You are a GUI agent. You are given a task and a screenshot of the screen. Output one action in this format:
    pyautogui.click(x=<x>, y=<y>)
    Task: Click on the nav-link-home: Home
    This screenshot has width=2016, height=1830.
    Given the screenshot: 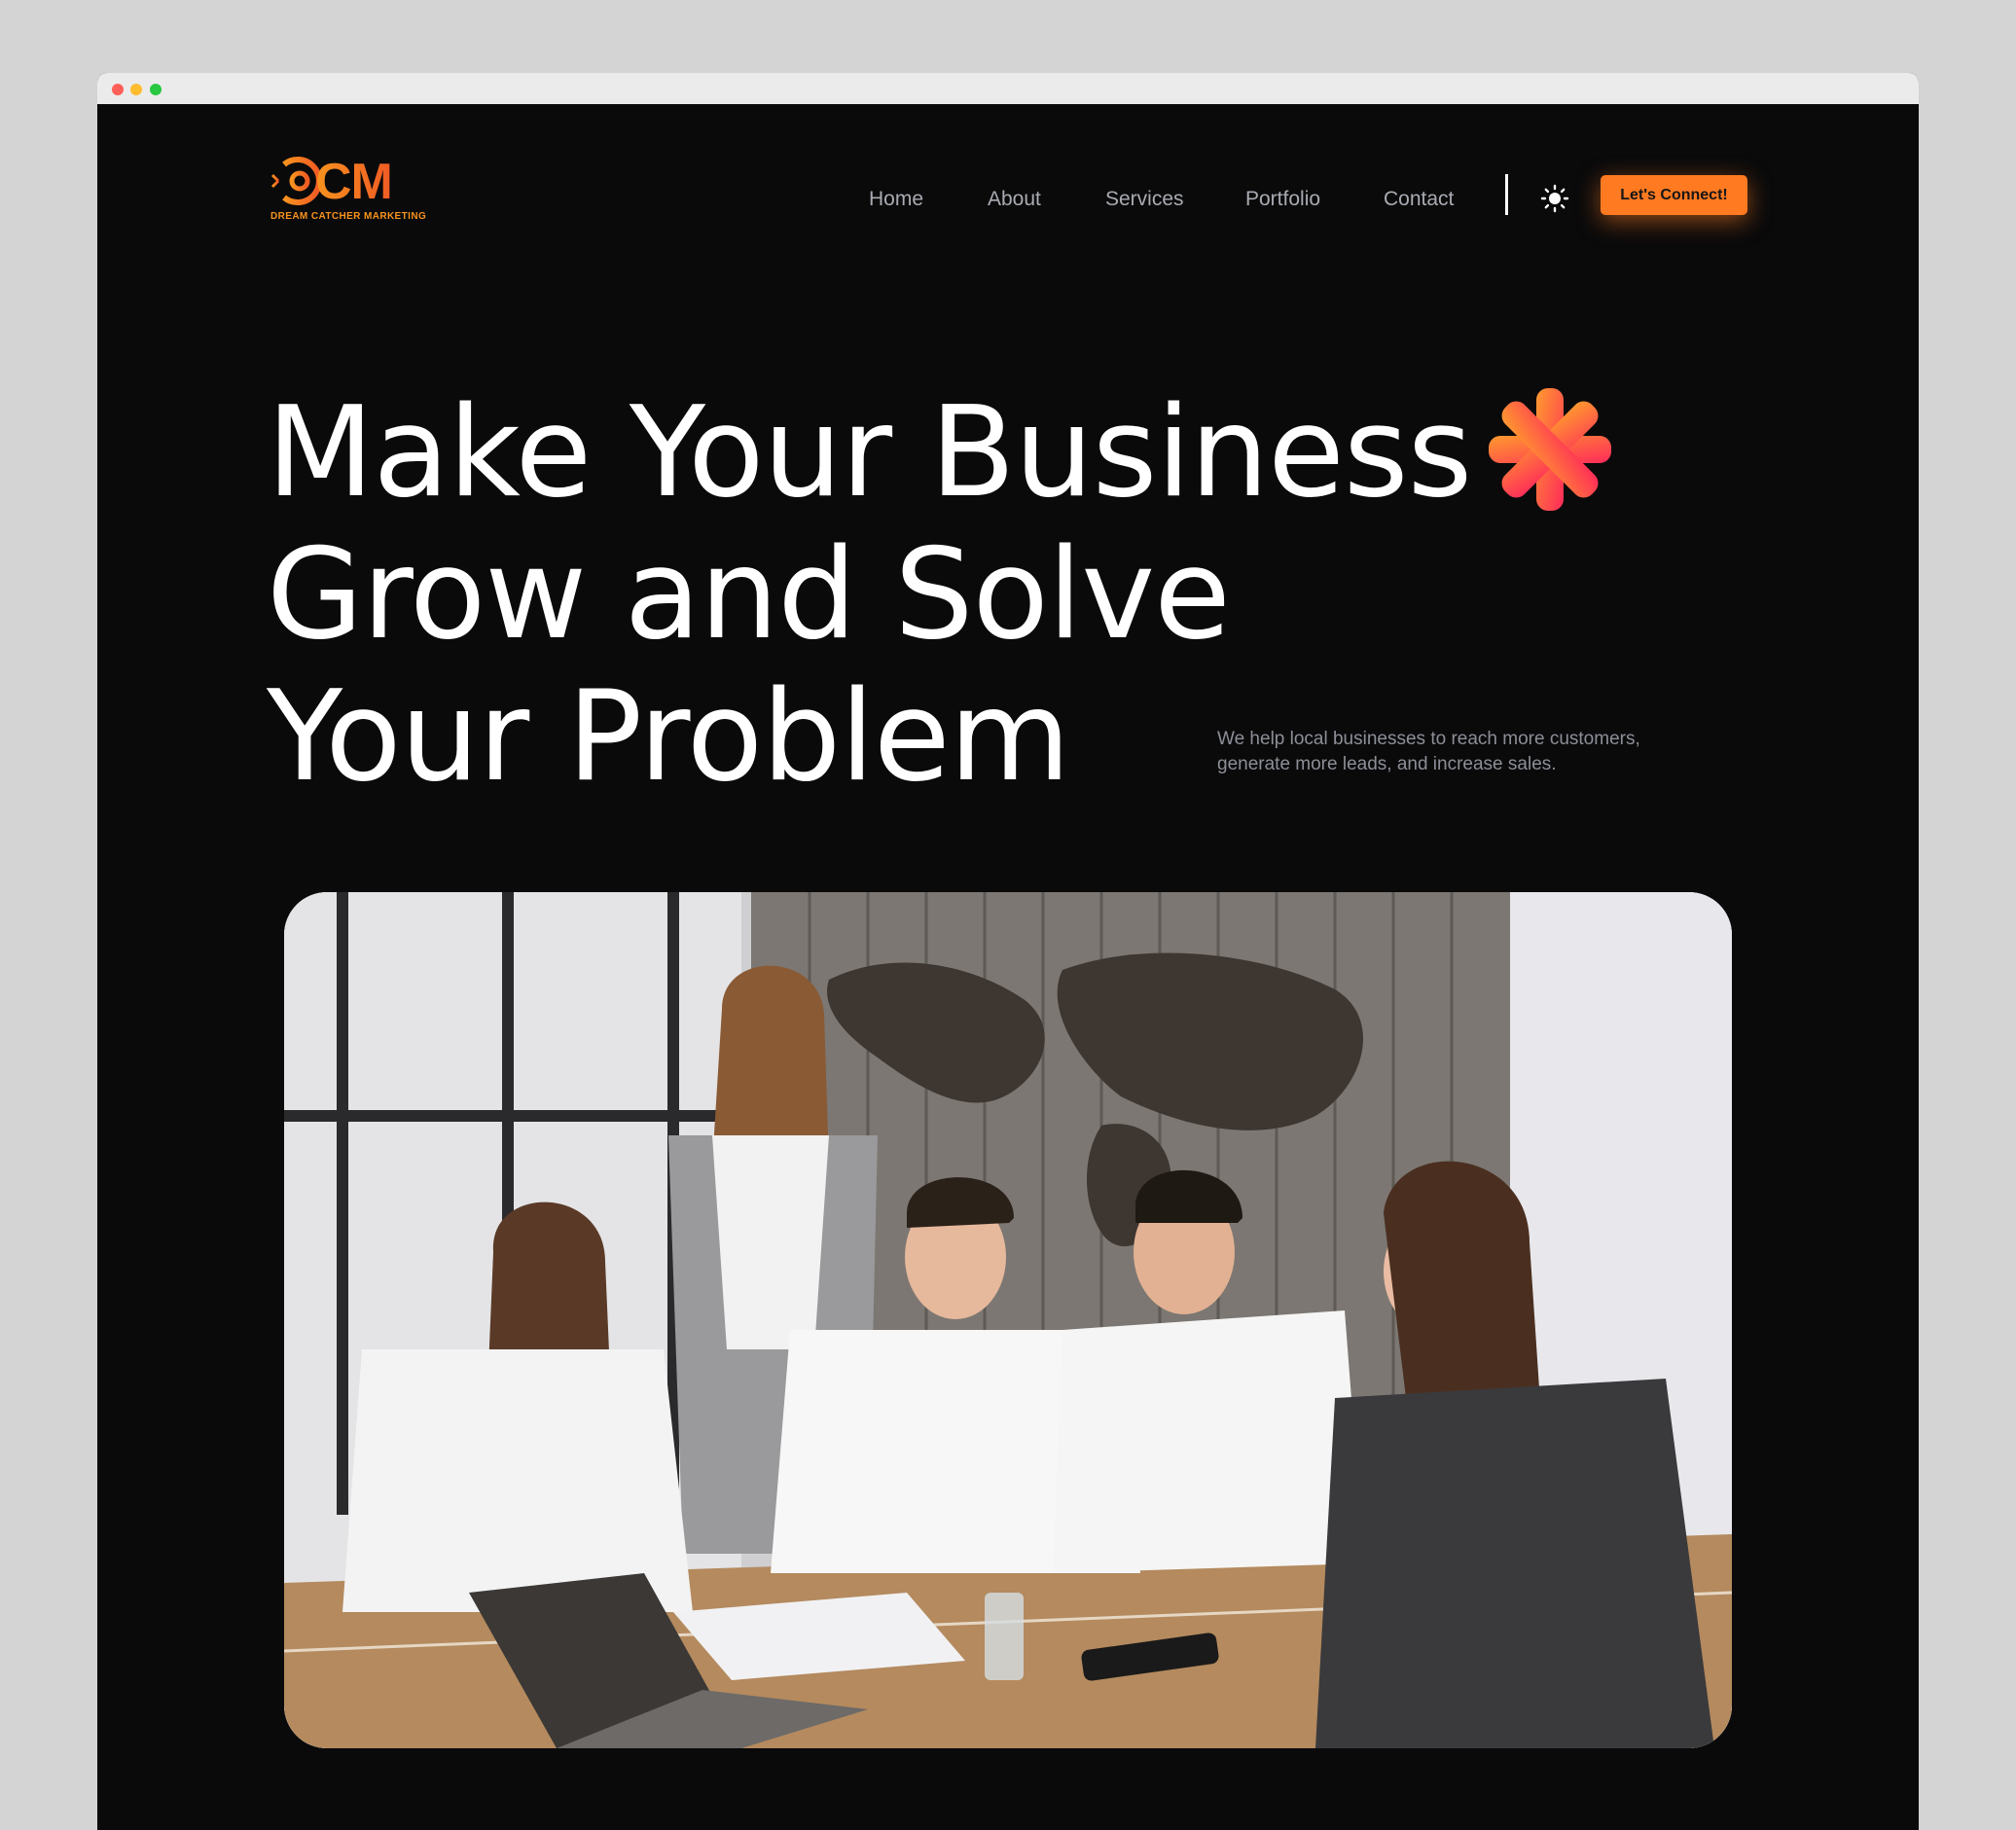 What is the action you would take?
    pyautogui.click(x=896, y=200)
    